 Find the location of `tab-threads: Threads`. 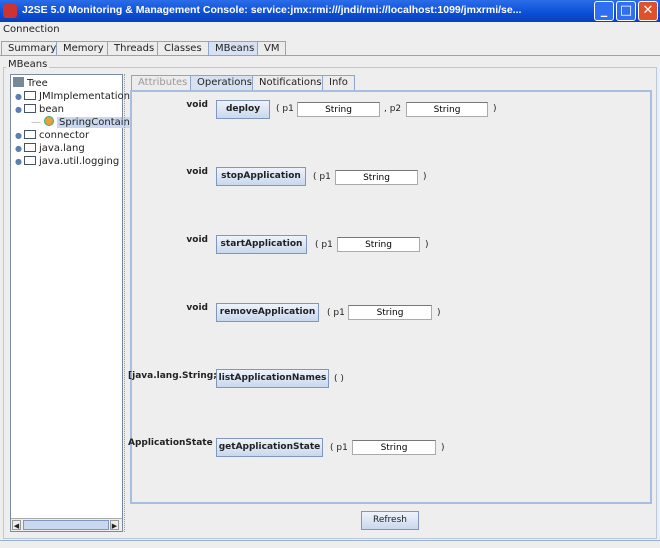

tab-threads: Threads is located at coordinates (134, 48).